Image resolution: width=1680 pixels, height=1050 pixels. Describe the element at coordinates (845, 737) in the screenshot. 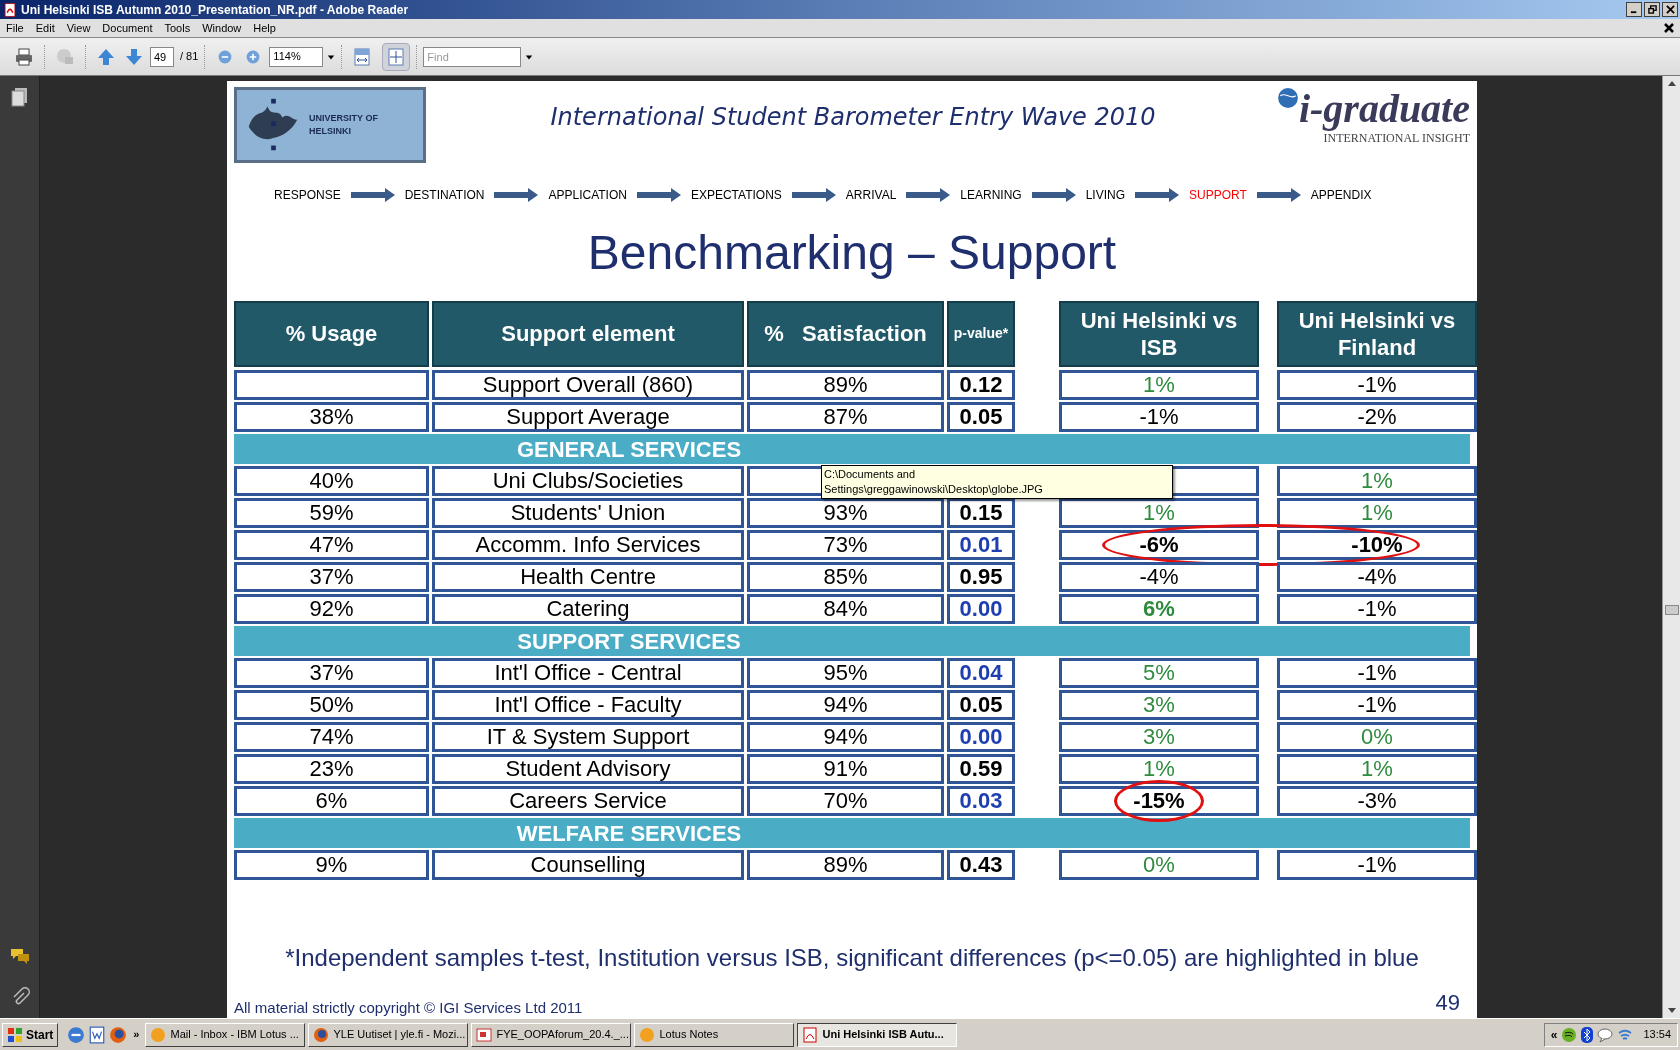

I see `table-cell: 94%` at that location.